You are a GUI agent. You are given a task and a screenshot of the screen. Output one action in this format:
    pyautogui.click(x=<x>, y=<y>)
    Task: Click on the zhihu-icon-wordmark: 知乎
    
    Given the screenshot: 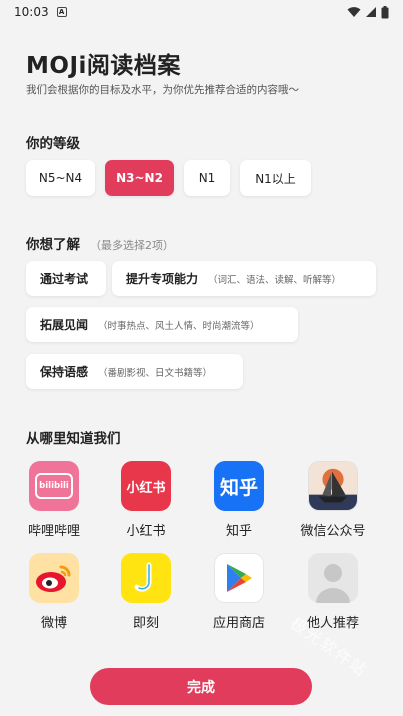 What is the action you would take?
    pyautogui.click(x=238, y=487)
    